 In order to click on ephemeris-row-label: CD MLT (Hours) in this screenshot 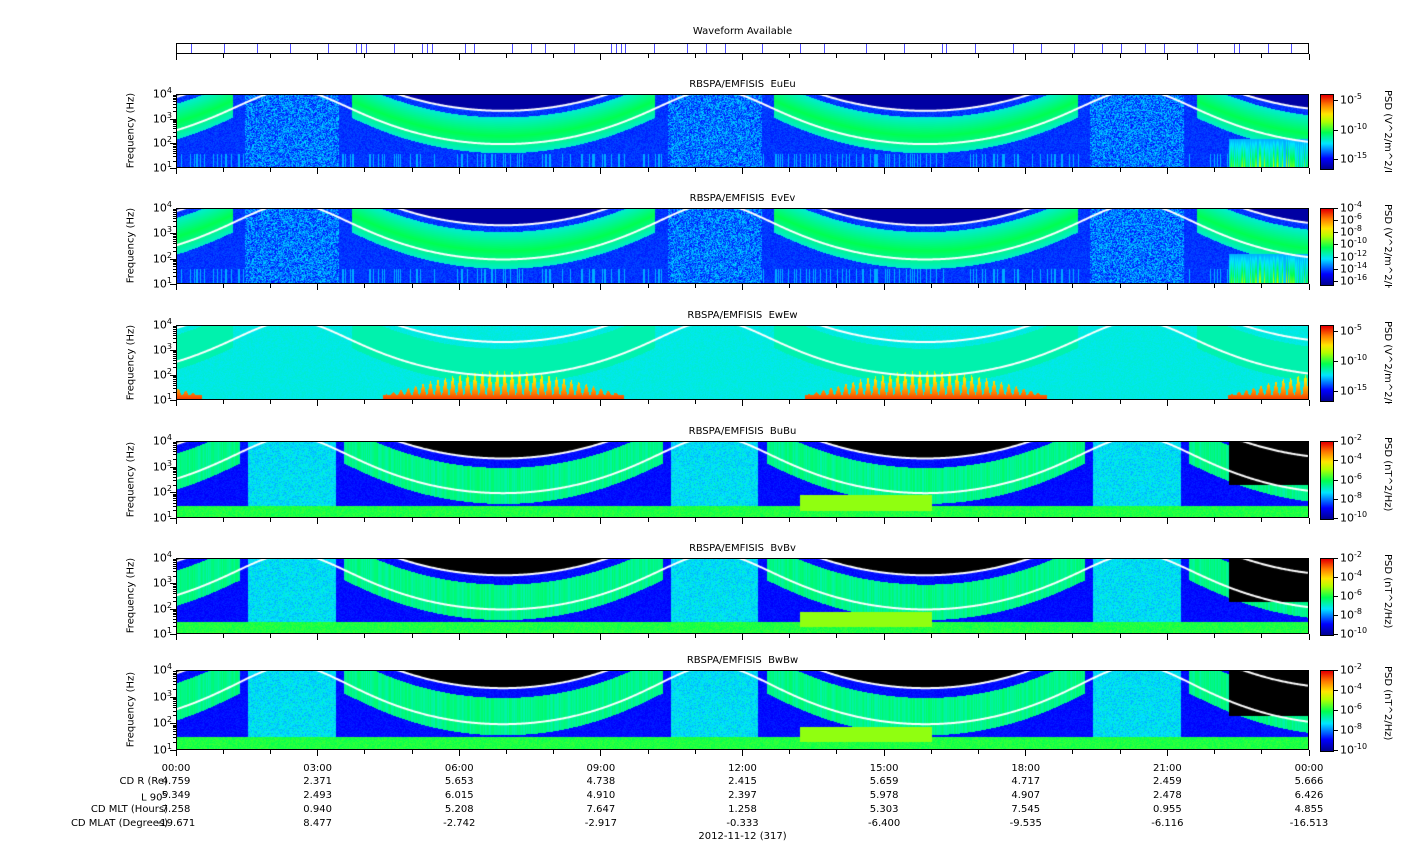, I will do `click(84, 809)`.